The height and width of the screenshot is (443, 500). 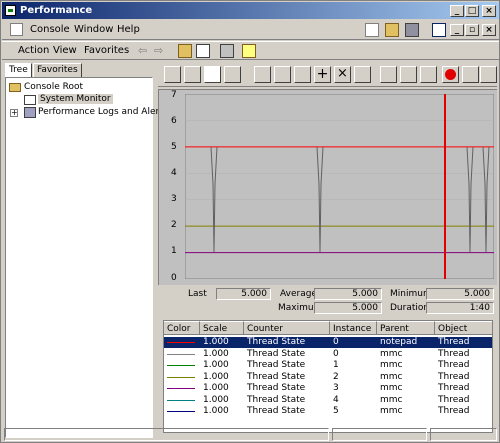 I want to click on monitor-toolbar: + ×, so click(x=327, y=75).